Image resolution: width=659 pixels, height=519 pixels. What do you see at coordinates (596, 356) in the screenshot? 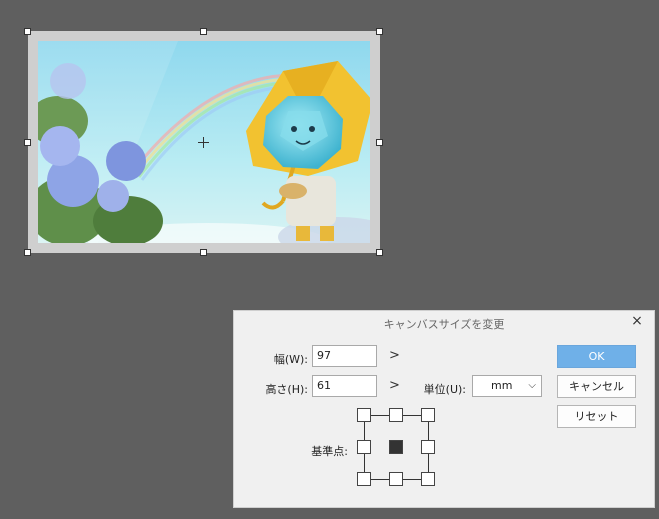
I see `ok-button: OK` at bounding box center [596, 356].